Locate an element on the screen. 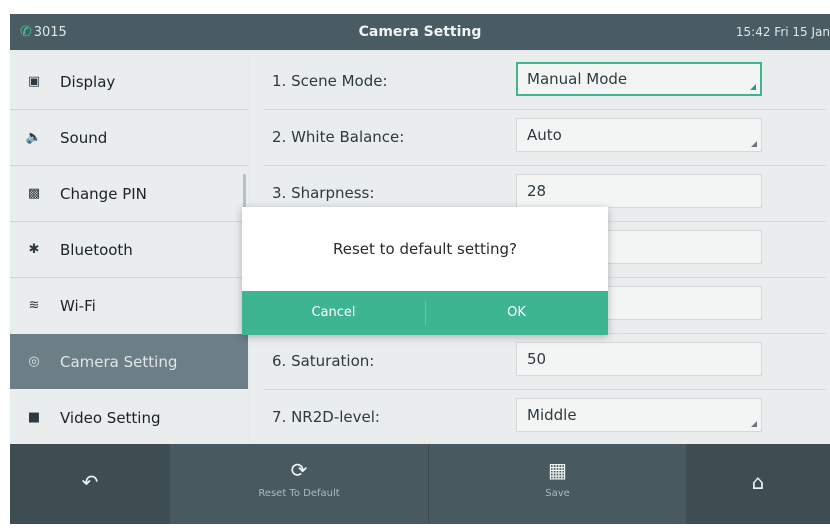  scene-mode-select: Manual Mode is located at coordinates (639, 79).